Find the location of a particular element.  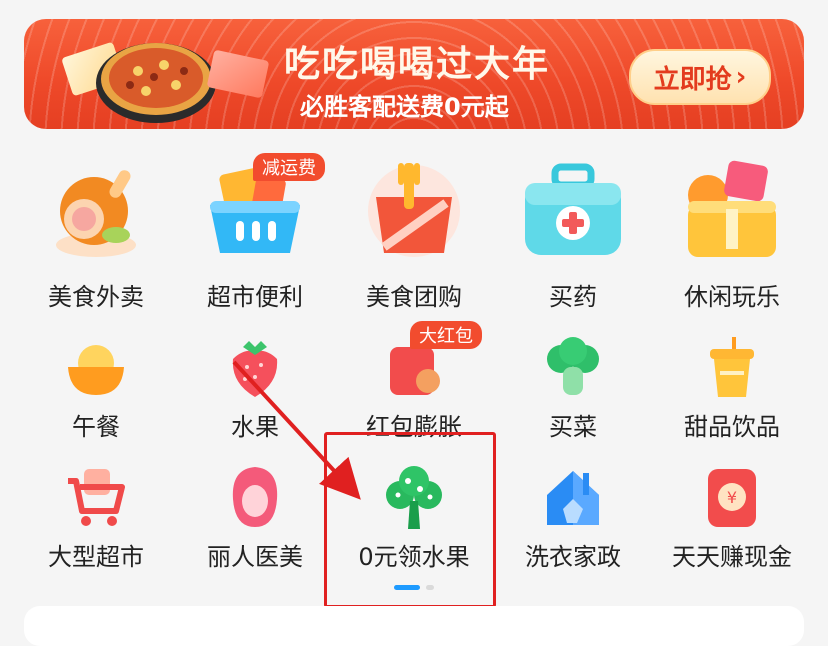

content-card is located at coordinates (414, 626).